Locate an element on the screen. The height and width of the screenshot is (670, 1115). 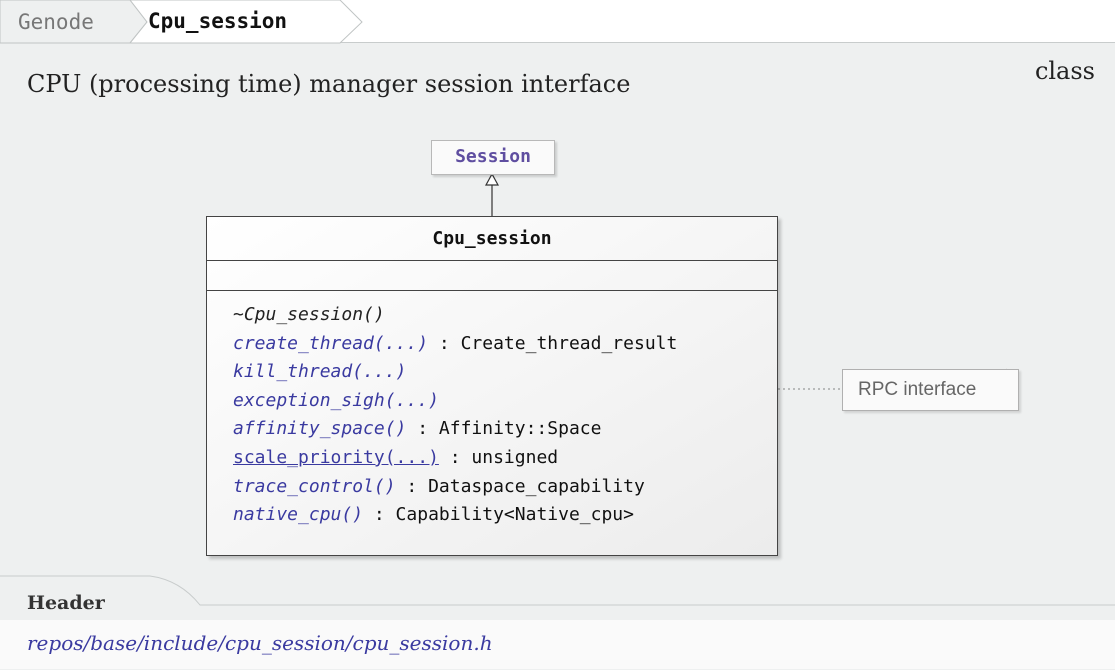
method-return: : Affinity::Space is located at coordinates (504, 429).